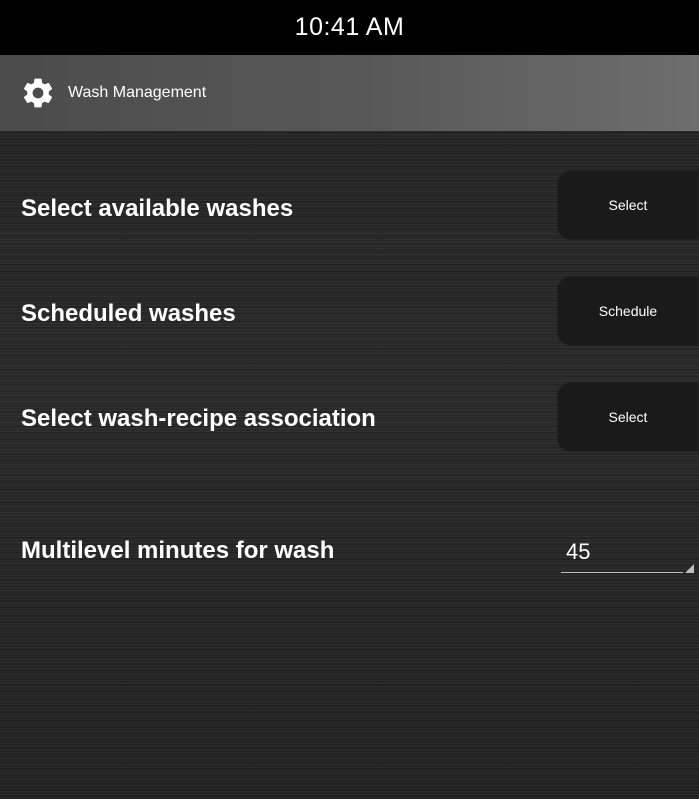  I want to click on dropdown-corner-icon, so click(689, 568).